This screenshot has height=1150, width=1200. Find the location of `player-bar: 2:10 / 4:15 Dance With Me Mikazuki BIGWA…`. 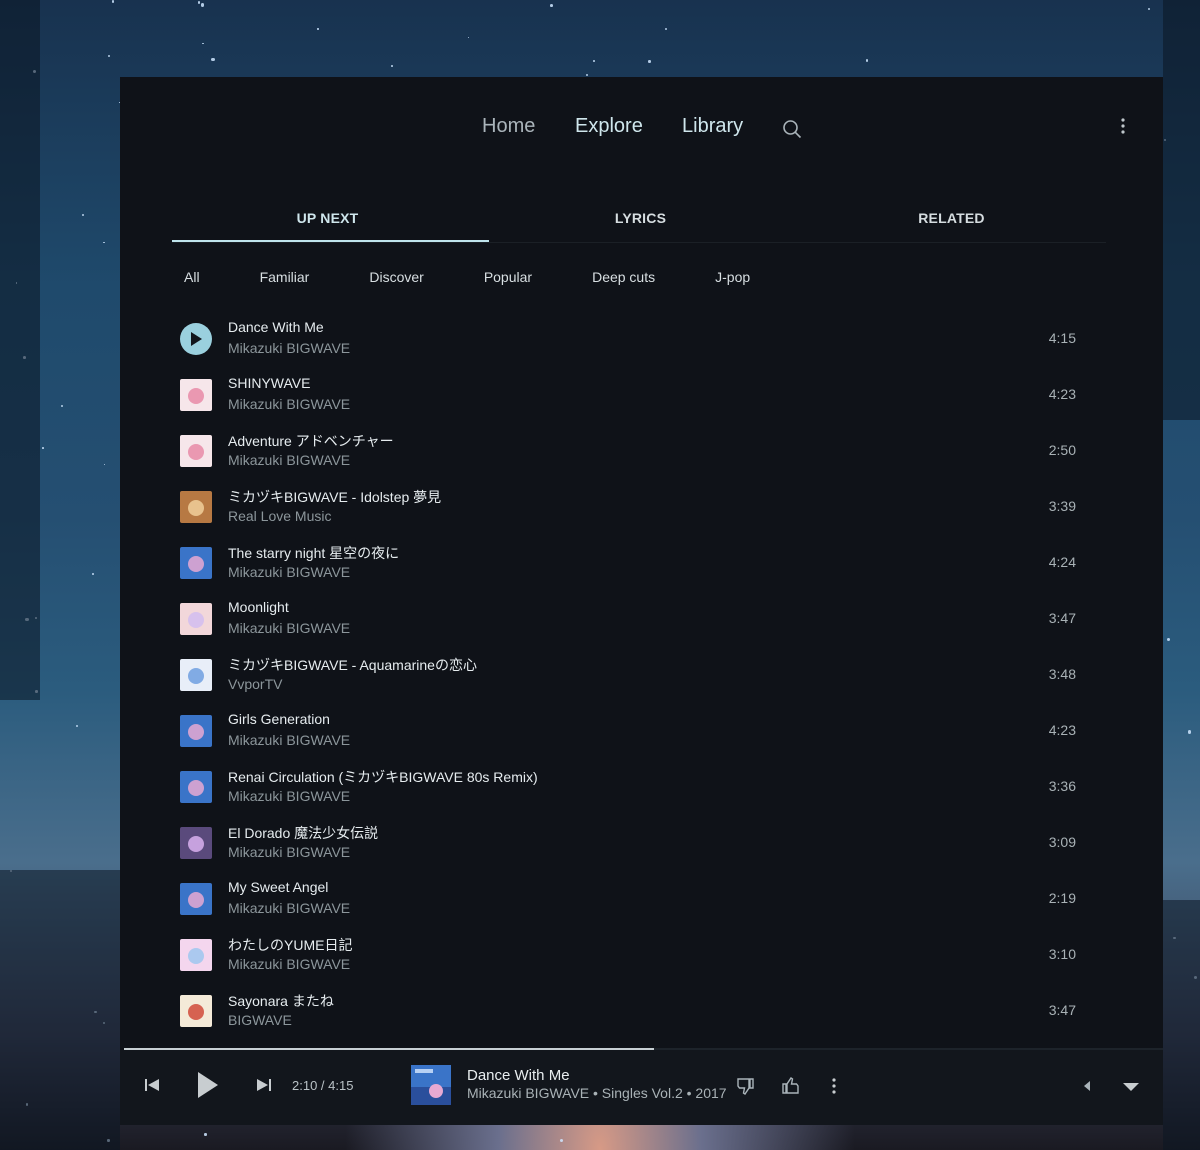

player-bar: 2:10 / 4:15 Dance With Me Mikazuki BIGWA… is located at coordinates (641, 1087).